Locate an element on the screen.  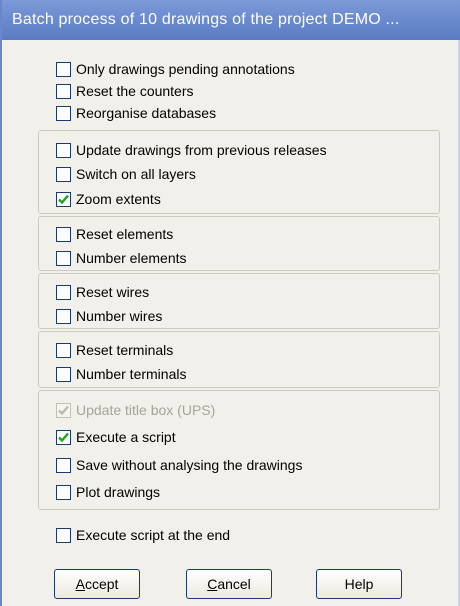
checkbox-save-without-analysing: Save without analysing the drawings is located at coordinates (179, 465).